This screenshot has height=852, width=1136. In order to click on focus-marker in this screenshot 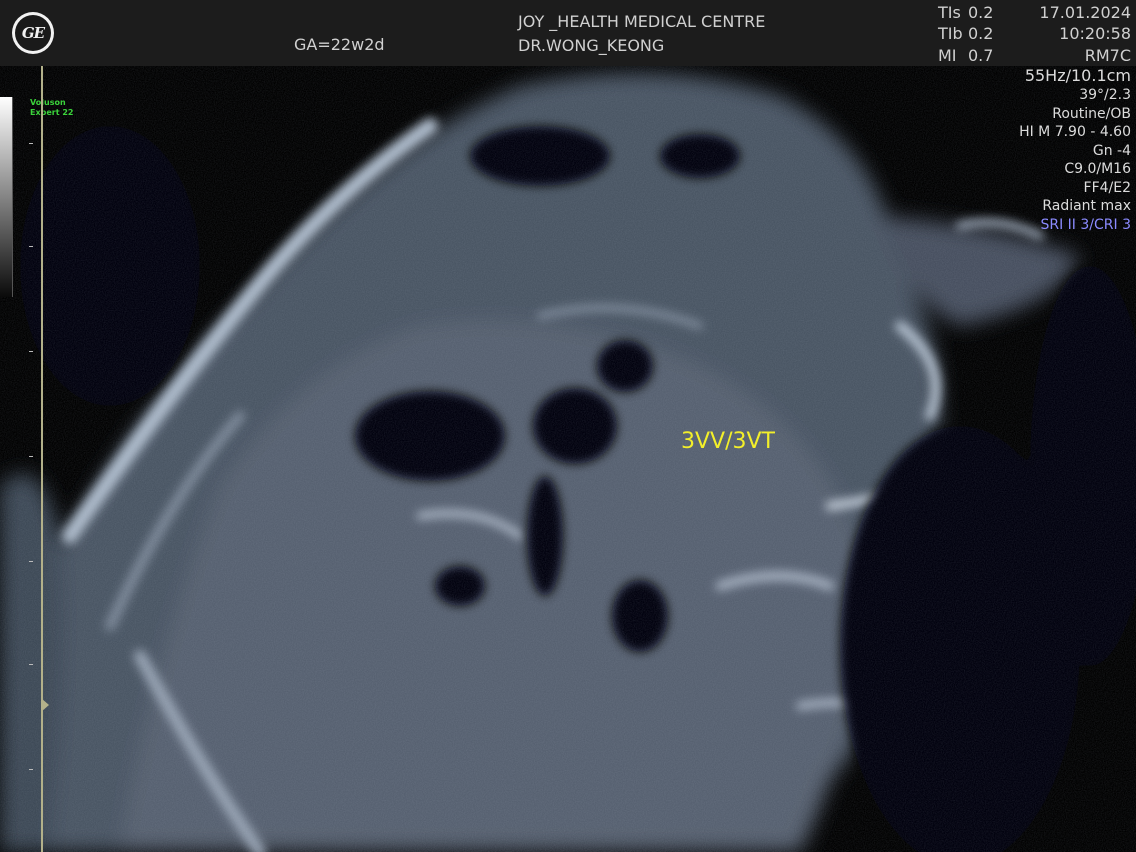, I will do `click(45, 705)`.